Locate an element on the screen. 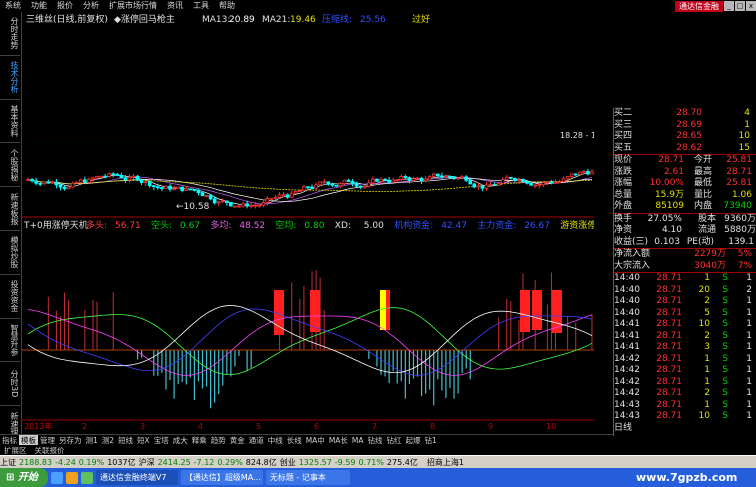 The height and width of the screenshot is (487, 756). stat-label: 内盘 is located at coordinates (702, 206).